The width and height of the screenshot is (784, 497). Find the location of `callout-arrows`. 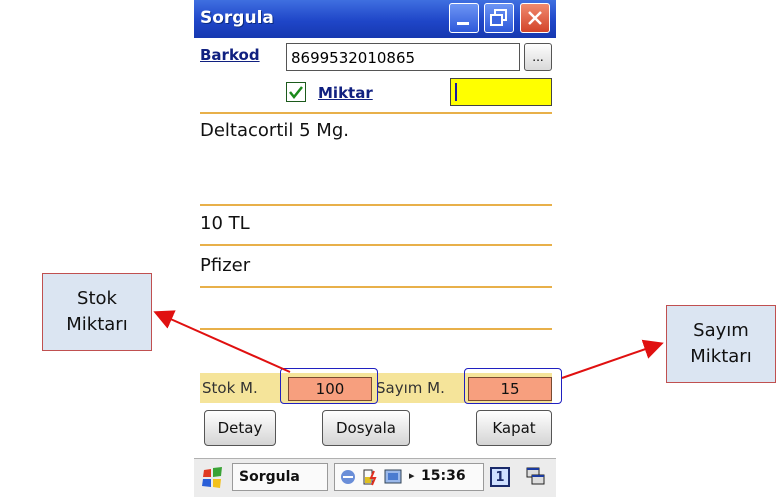

callout-arrows is located at coordinates (408, 344).